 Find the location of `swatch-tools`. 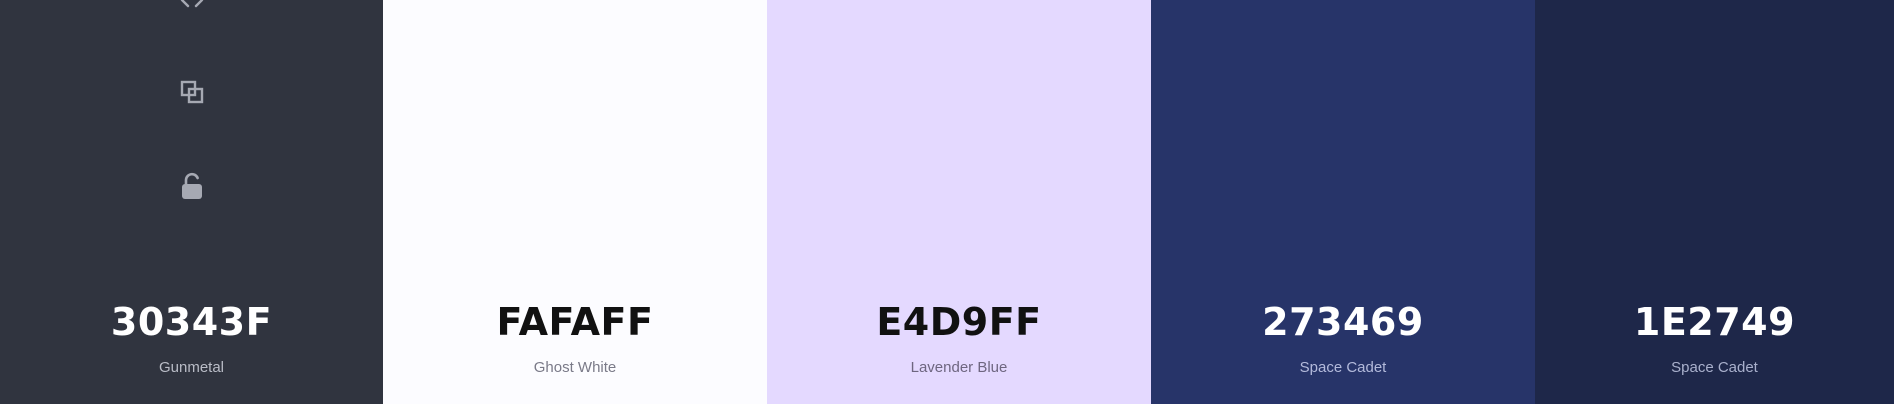

swatch-tools is located at coordinates (191, 110).